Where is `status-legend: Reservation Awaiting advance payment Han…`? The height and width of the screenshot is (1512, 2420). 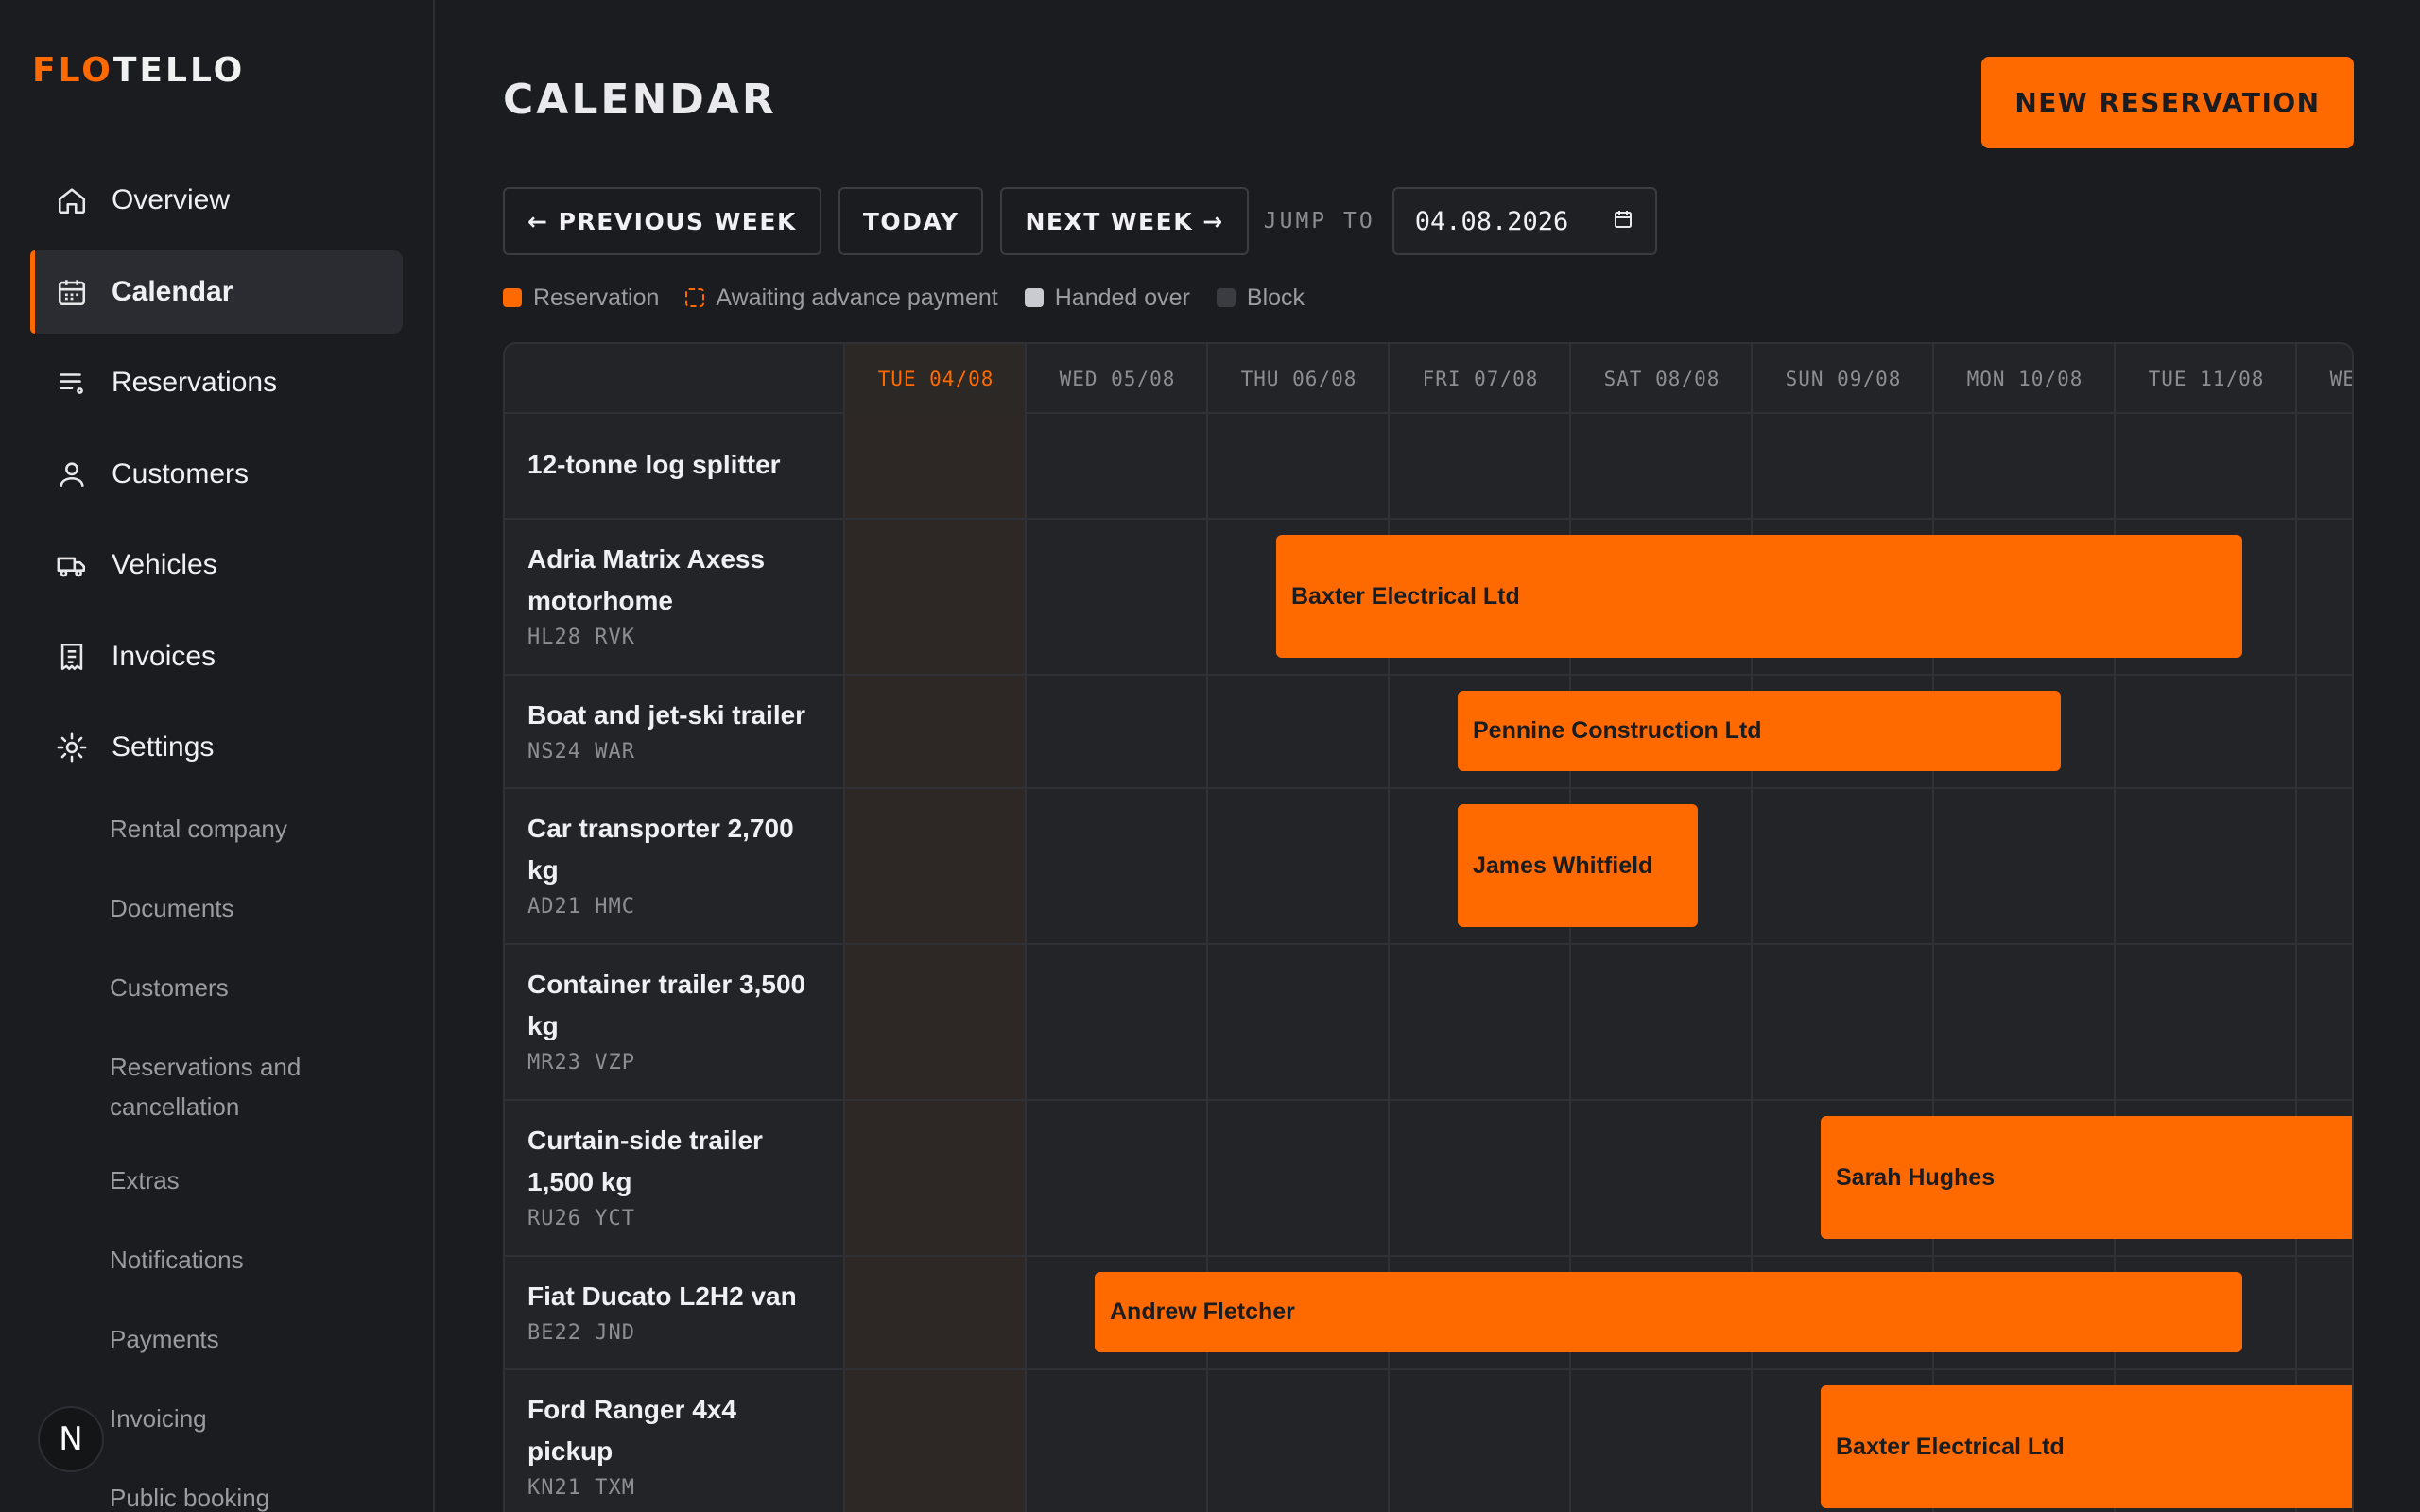
status-legend: Reservation Awaiting advance payment Han… is located at coordinates (917, 298).